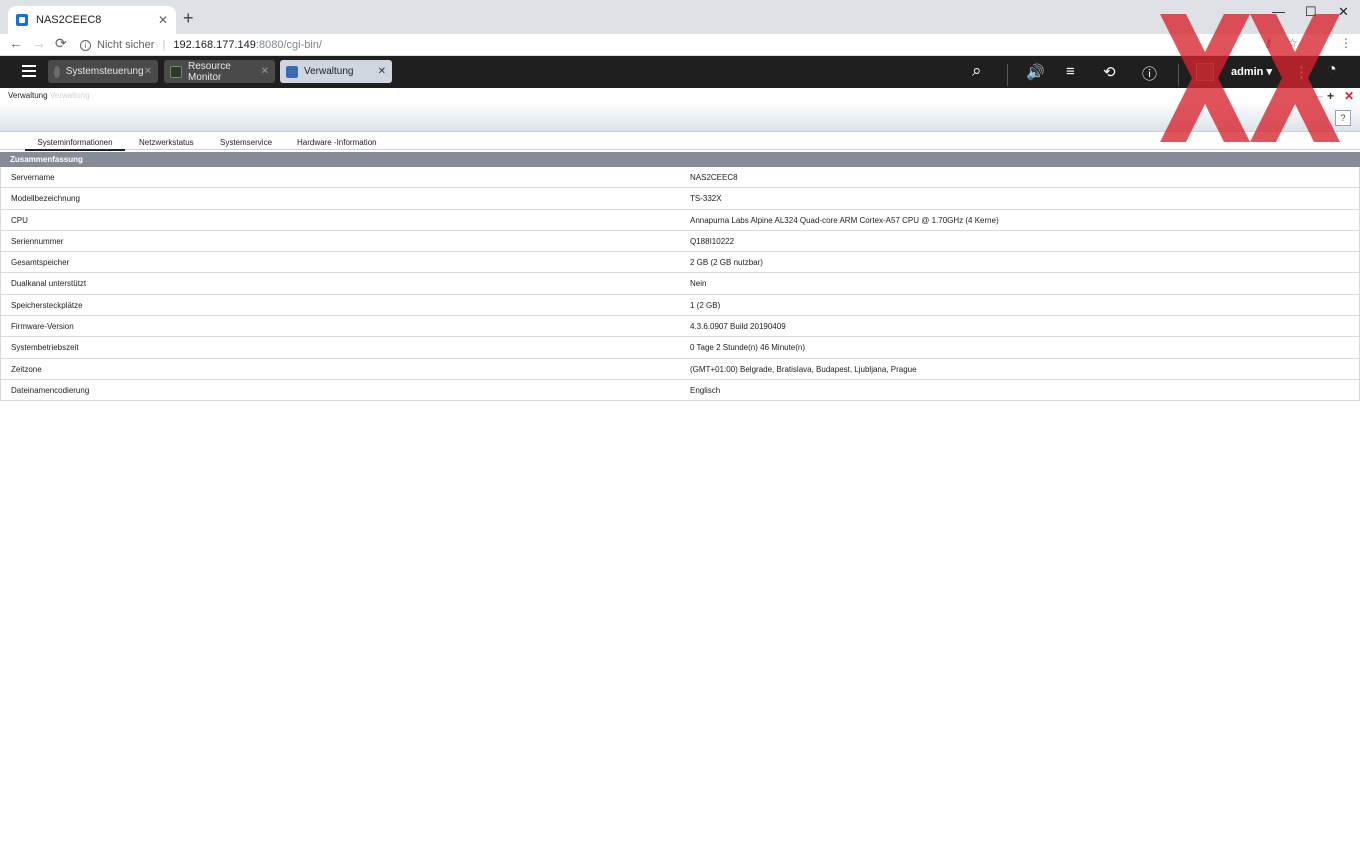 This screenshot has height=850, width=1360. What do you see at coordinates (1292, 43) in the screenshot?
I see `bookmark-star-icon: ☆` at bounding box center [1292, 43].